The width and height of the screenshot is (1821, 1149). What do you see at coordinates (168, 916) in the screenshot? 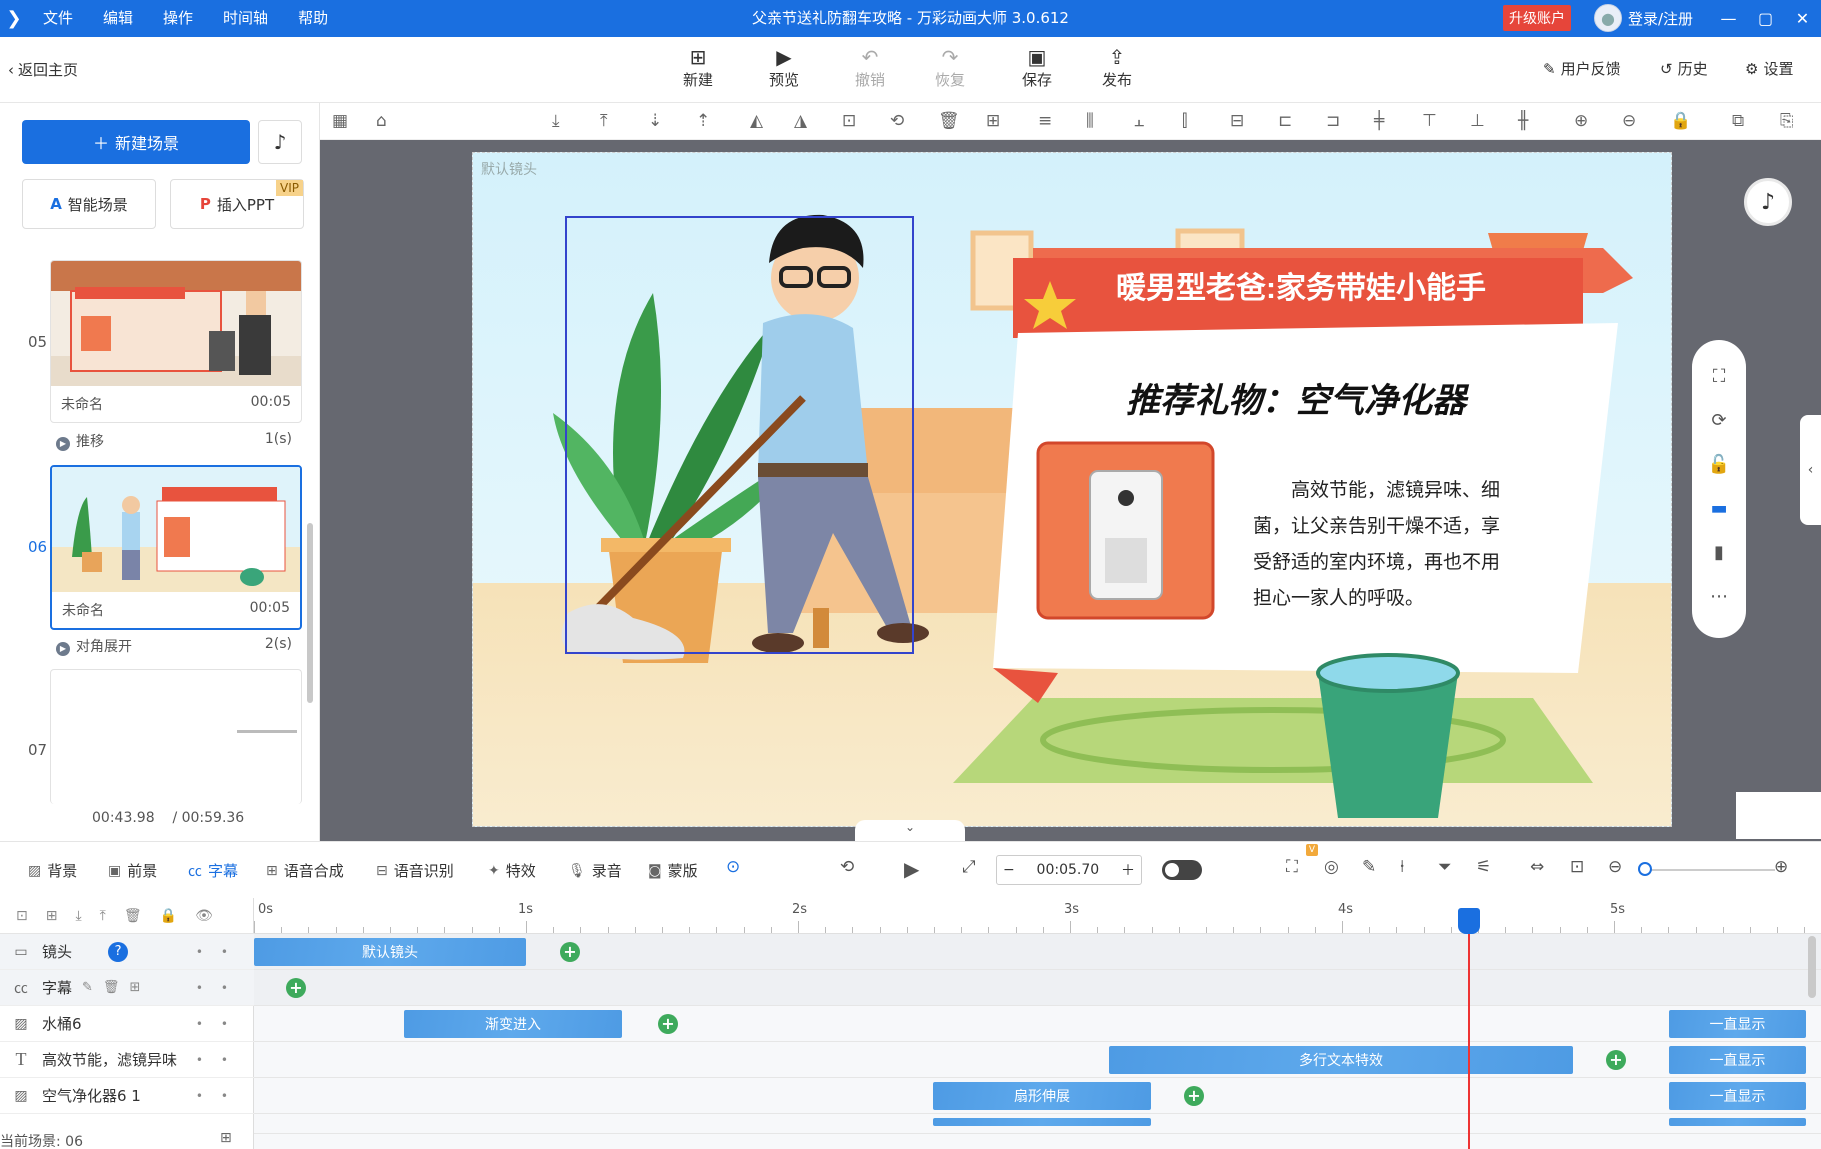
I see `lock-icon: 🔒` at bounding box center [168, 916].